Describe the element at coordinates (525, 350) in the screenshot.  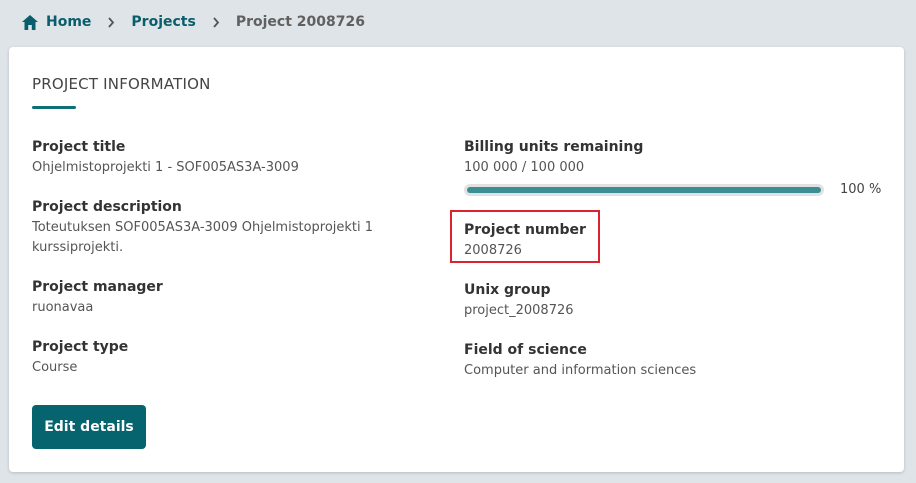
I see `field-label: Field of science` at that location.